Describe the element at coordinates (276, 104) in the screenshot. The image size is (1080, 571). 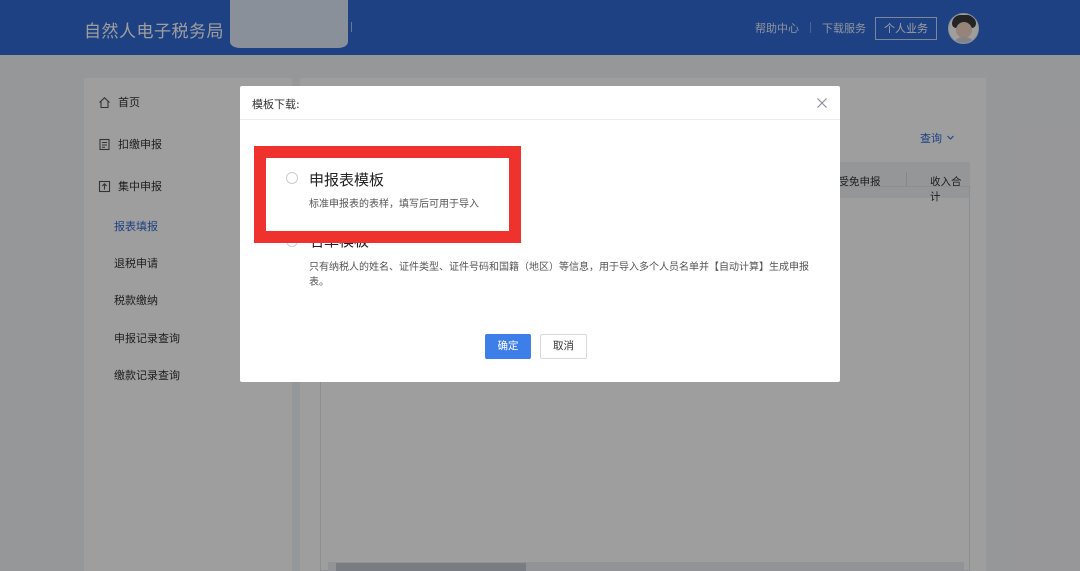
I see `dialog-title: 模板下载:` at that location.